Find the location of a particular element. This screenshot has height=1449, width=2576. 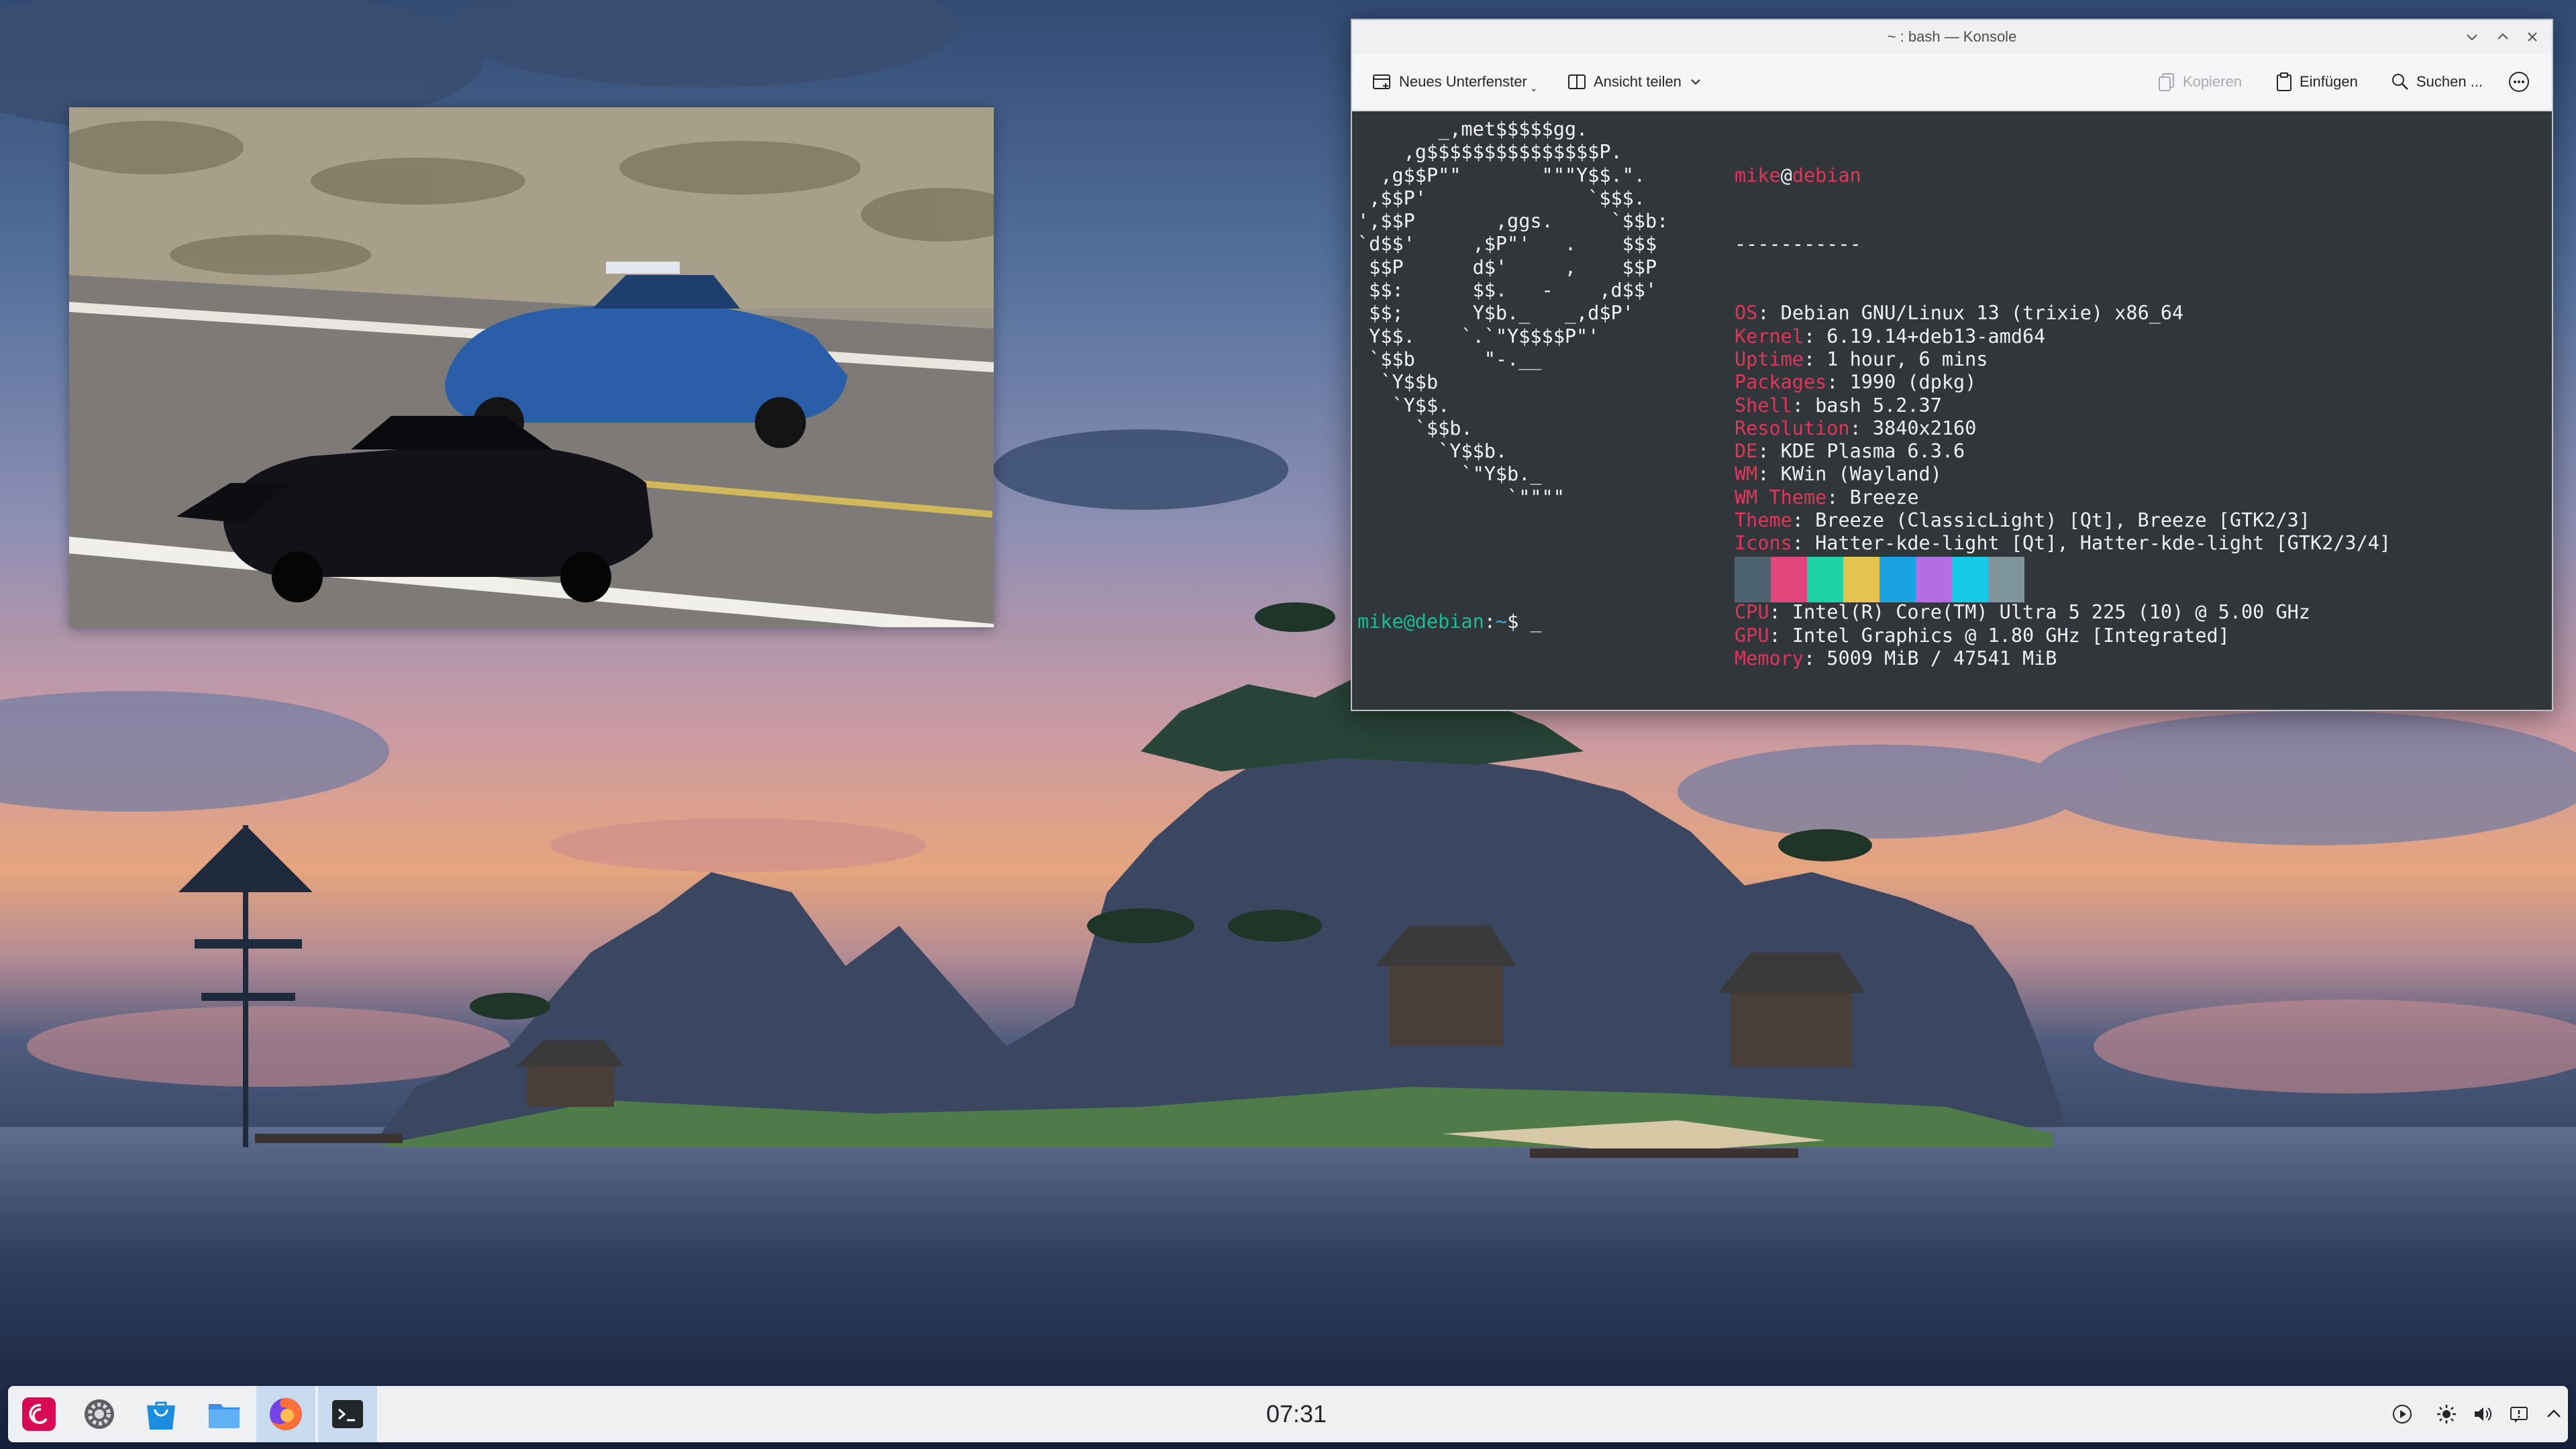

new-tab-icon is located at coordinates (1381, 81).